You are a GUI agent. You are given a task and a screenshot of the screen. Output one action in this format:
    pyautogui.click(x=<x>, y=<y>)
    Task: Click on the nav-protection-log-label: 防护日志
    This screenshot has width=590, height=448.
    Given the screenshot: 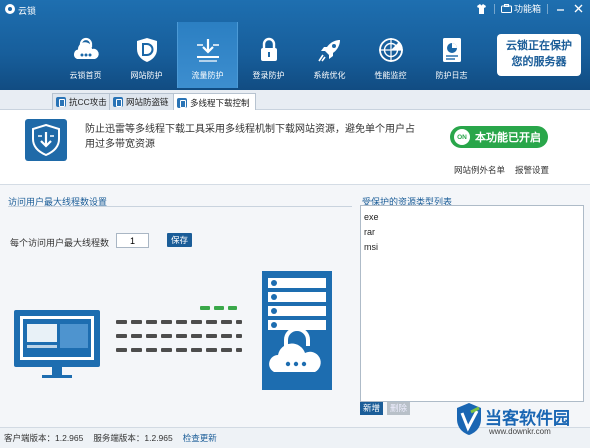 What is the action you would take?
    pyautogui.click(x=451, y=75)
    